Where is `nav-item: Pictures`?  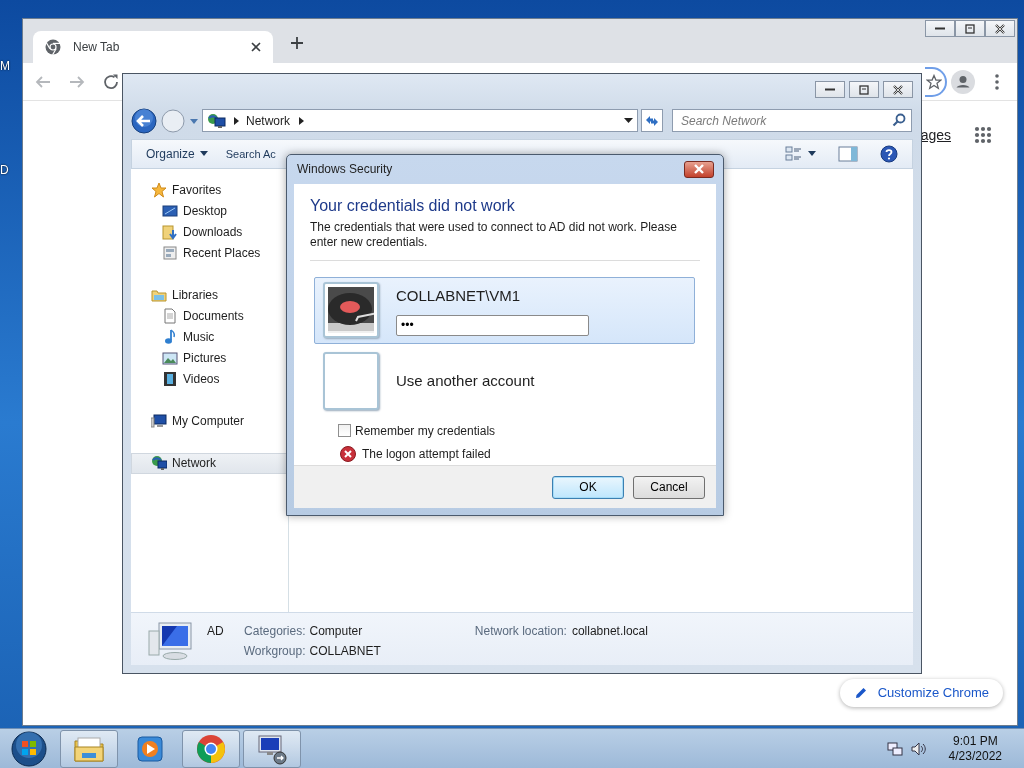
nav-item: Pictures is located at coordinates (209, 358).